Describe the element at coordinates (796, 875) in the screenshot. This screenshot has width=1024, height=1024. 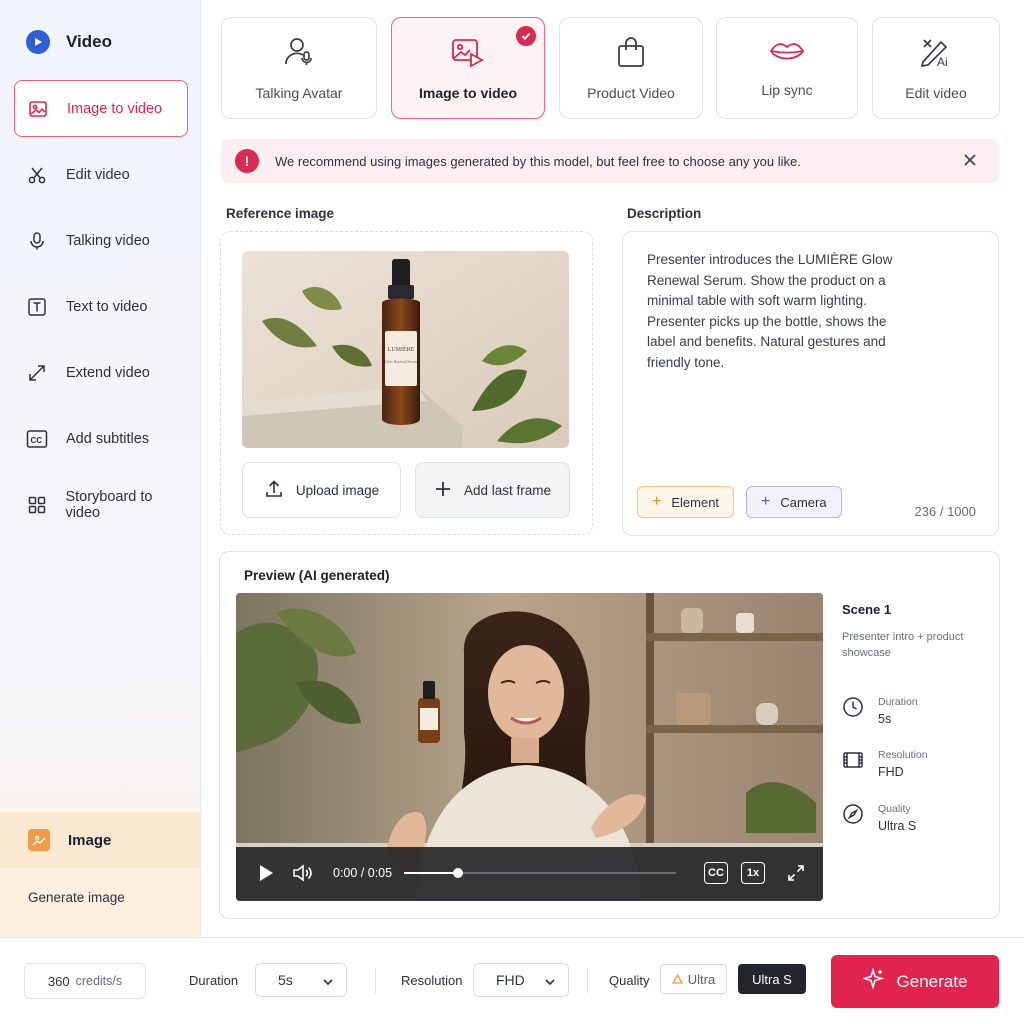
I see `fullscreen-icon` at that location.